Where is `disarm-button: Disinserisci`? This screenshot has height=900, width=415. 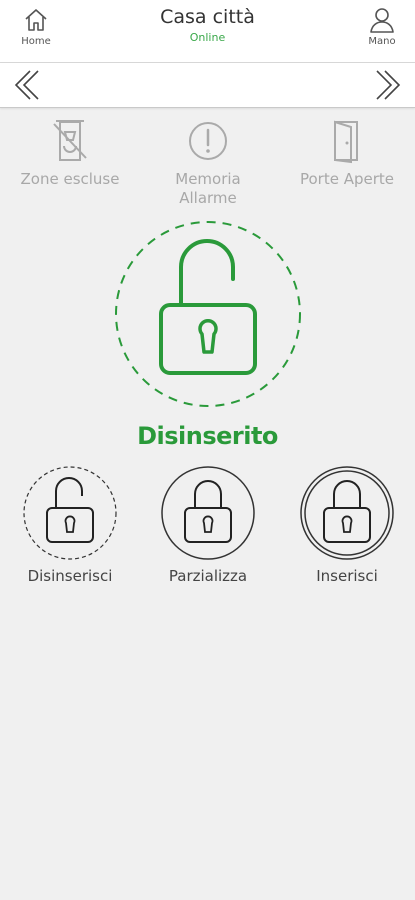 disarm-button: Disinserisci is located at coordinates (70, 525).